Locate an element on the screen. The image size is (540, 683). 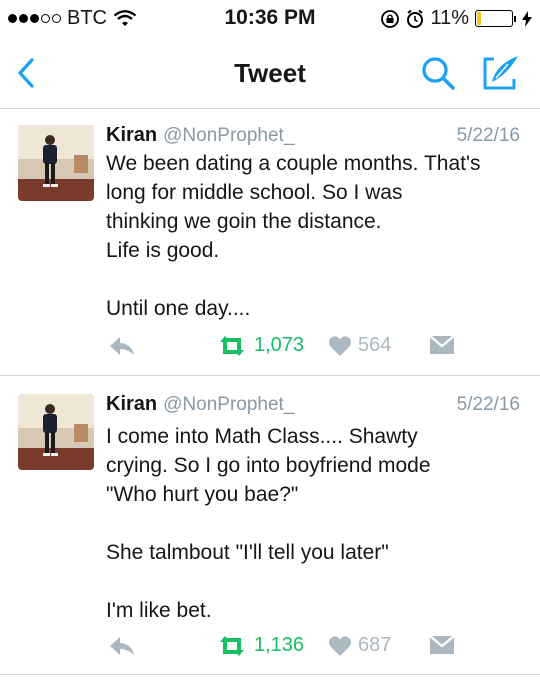
rotation-lock-icon is located at coordinates (390, 18).